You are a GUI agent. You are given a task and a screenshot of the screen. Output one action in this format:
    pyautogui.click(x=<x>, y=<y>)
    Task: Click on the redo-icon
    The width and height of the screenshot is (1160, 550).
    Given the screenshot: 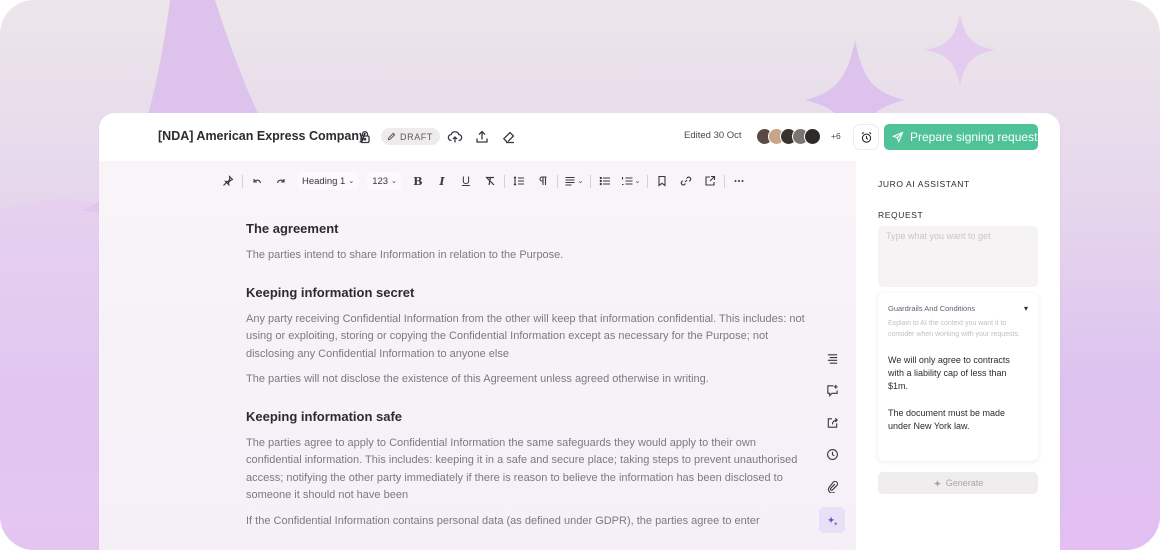 What is the action you would take?
    pyautogui.click(x=280, y=181)
    